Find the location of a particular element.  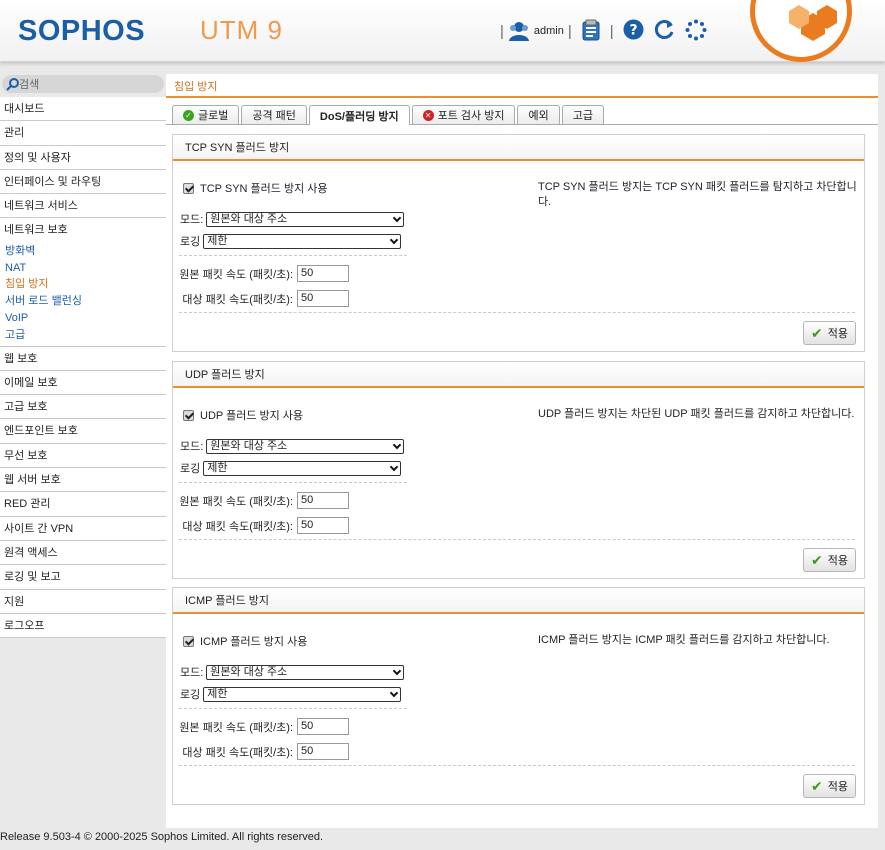

mode-label: 모드: is located at coordinates (192, 447).